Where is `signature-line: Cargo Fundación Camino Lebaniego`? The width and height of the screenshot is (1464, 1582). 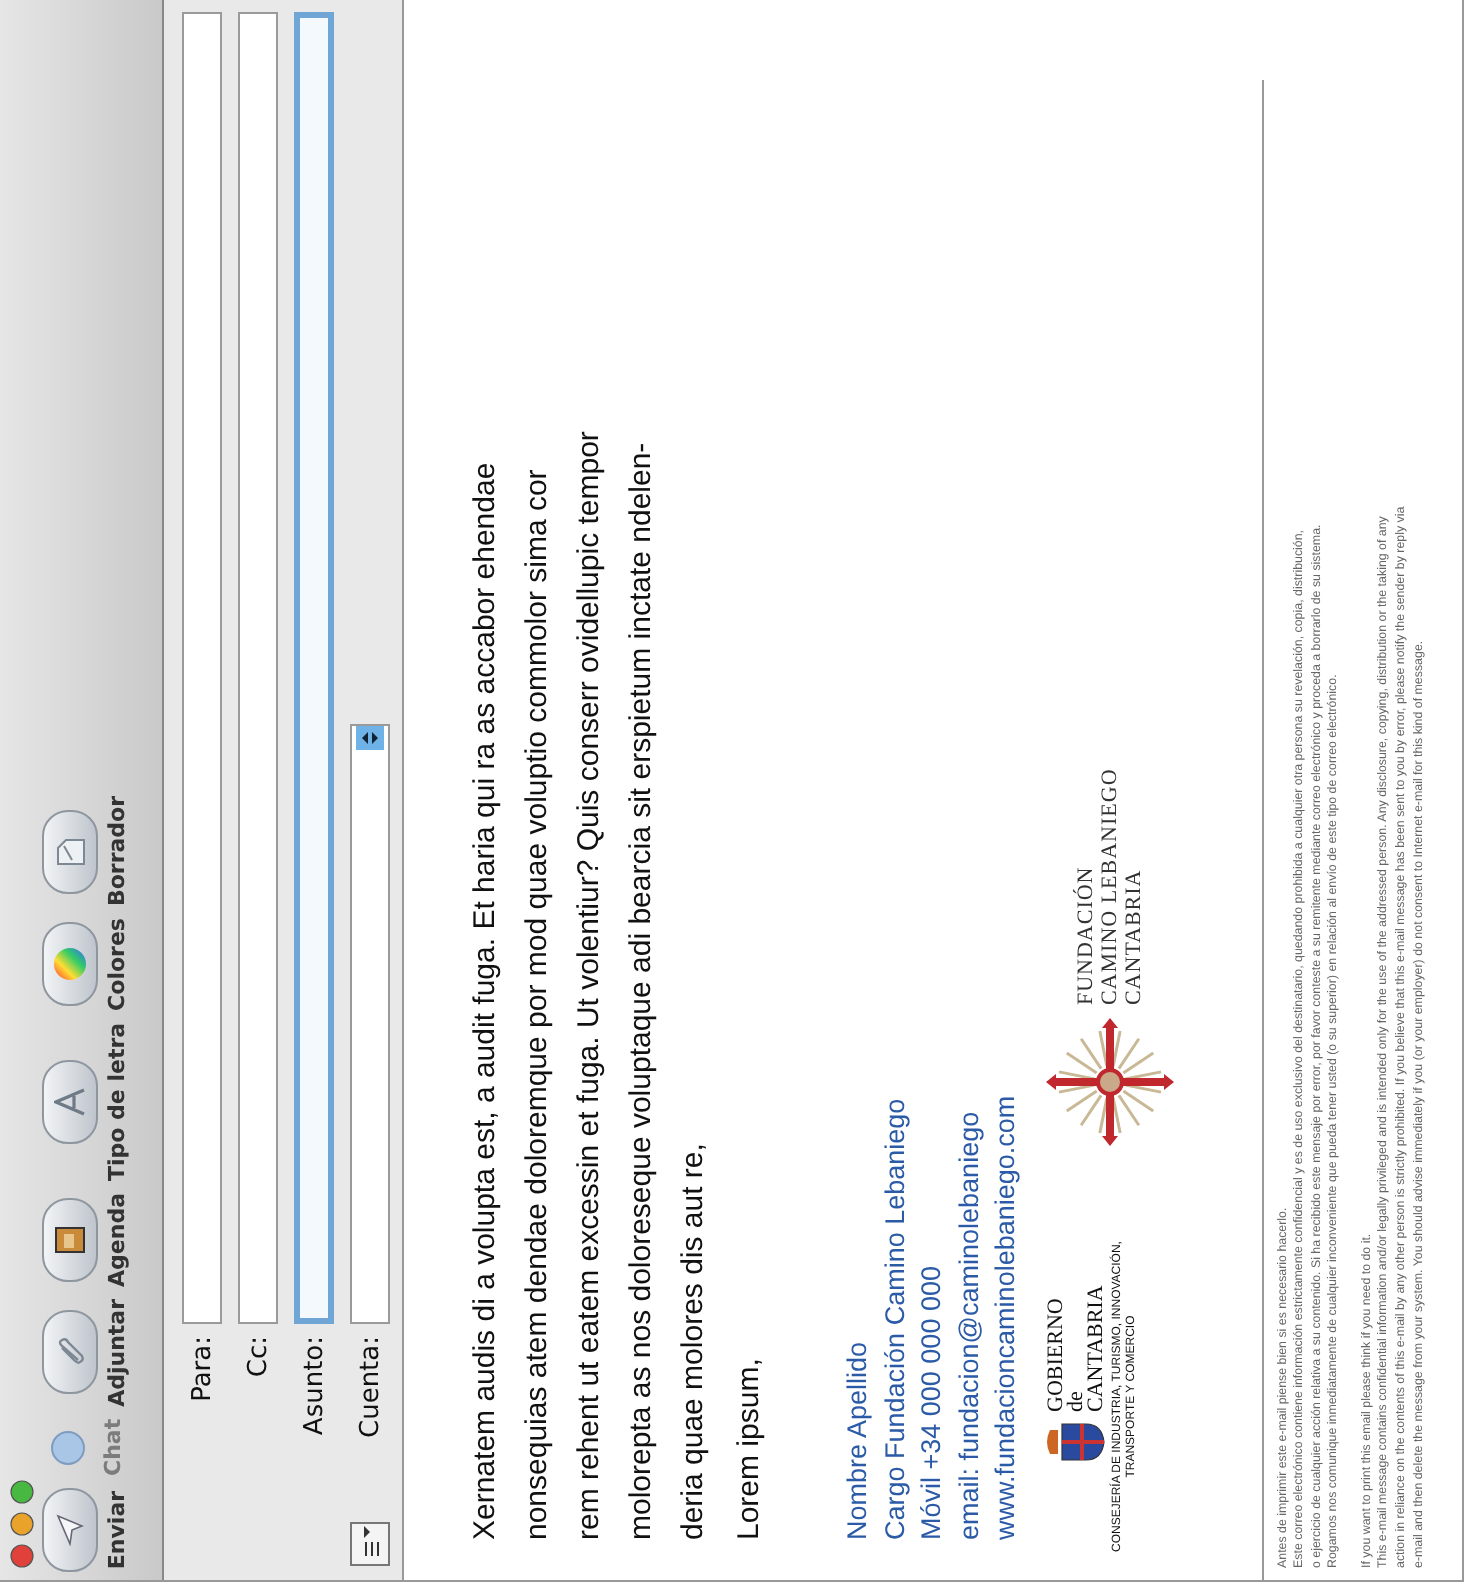 signature-line: Cargo Fundación Camino Lebaniego is located at coordinates (894, 1319).